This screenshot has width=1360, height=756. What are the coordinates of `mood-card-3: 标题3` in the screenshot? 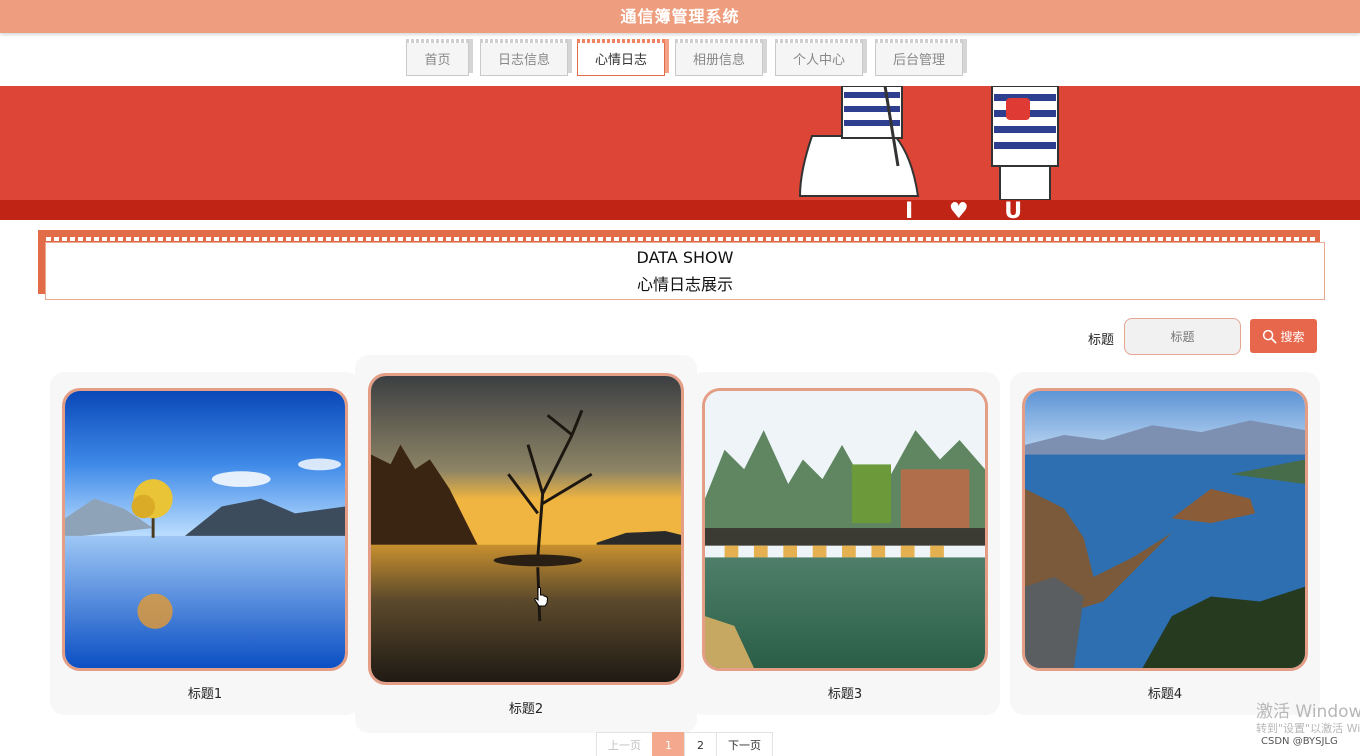 It's located at (845, 543).